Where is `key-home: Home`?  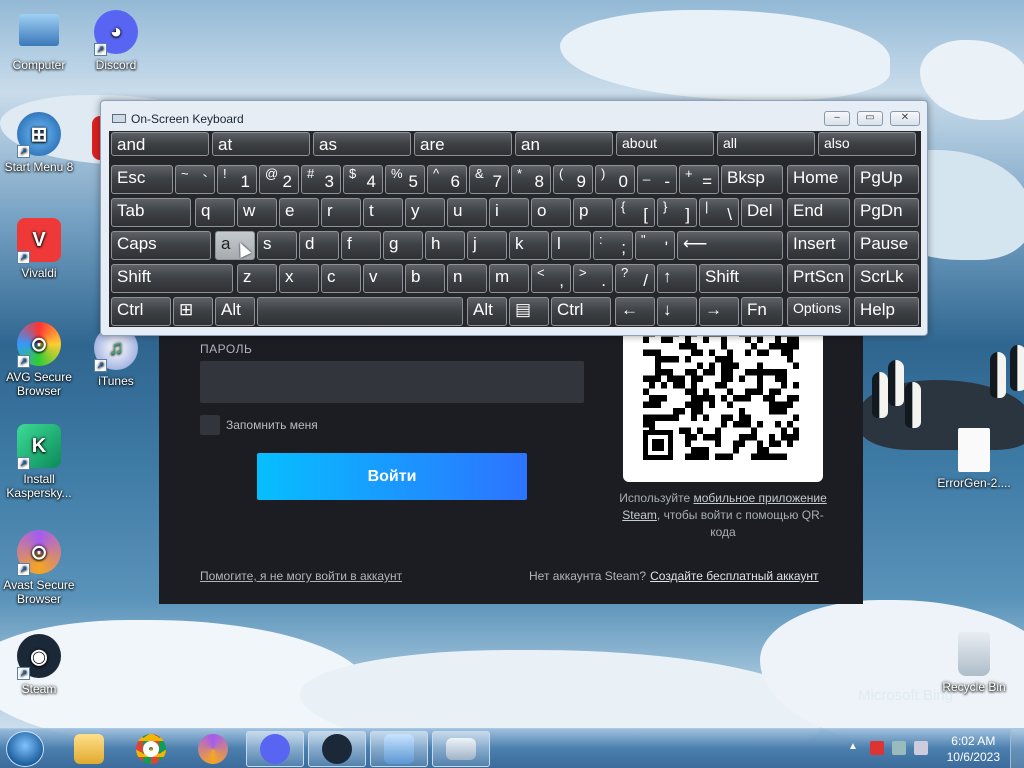
key-home: Home is located at coordinates (818, 179).